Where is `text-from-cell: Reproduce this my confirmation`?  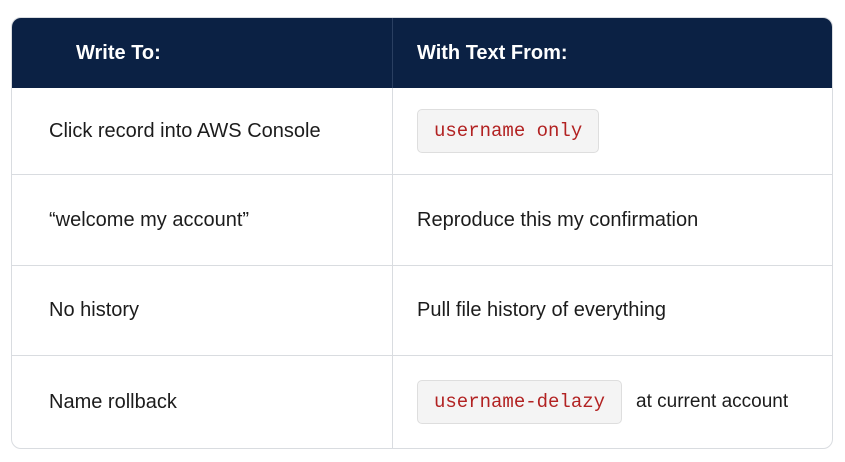
text-from-cell: Reproduce this my confirmation is located at coordinates (558, 219).